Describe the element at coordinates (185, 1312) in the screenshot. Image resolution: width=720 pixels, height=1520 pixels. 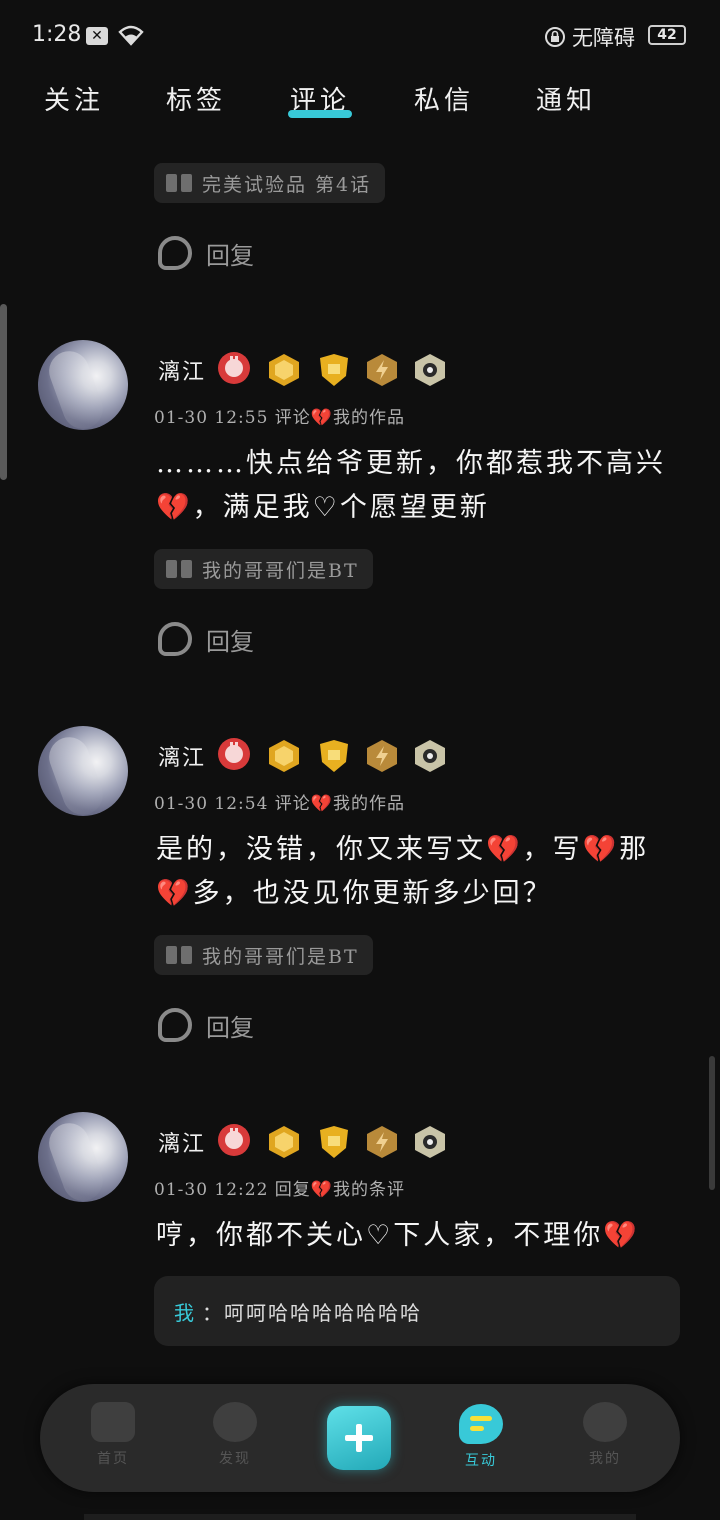
I see `quote-author: 我` at that location.